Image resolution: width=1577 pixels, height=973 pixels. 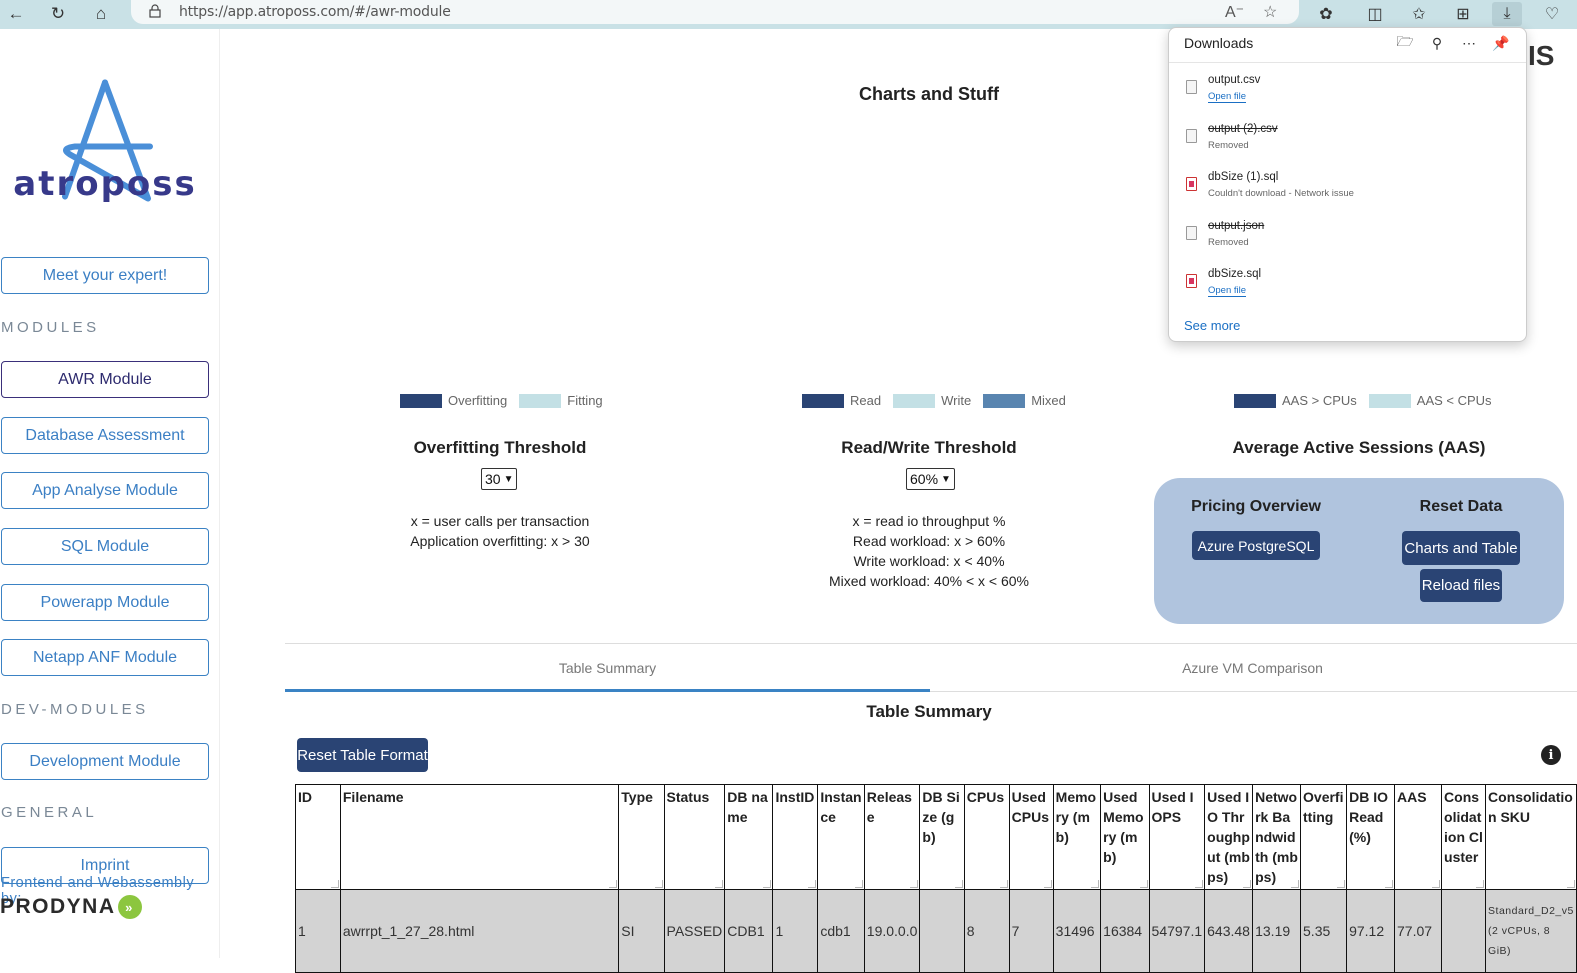 I want to click on column-header: Consolidation Cluster, so click(x=1464, y=837).